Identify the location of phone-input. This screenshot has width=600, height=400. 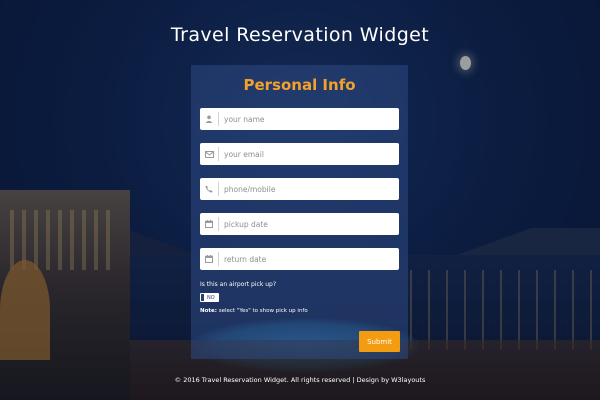
(311, 189).